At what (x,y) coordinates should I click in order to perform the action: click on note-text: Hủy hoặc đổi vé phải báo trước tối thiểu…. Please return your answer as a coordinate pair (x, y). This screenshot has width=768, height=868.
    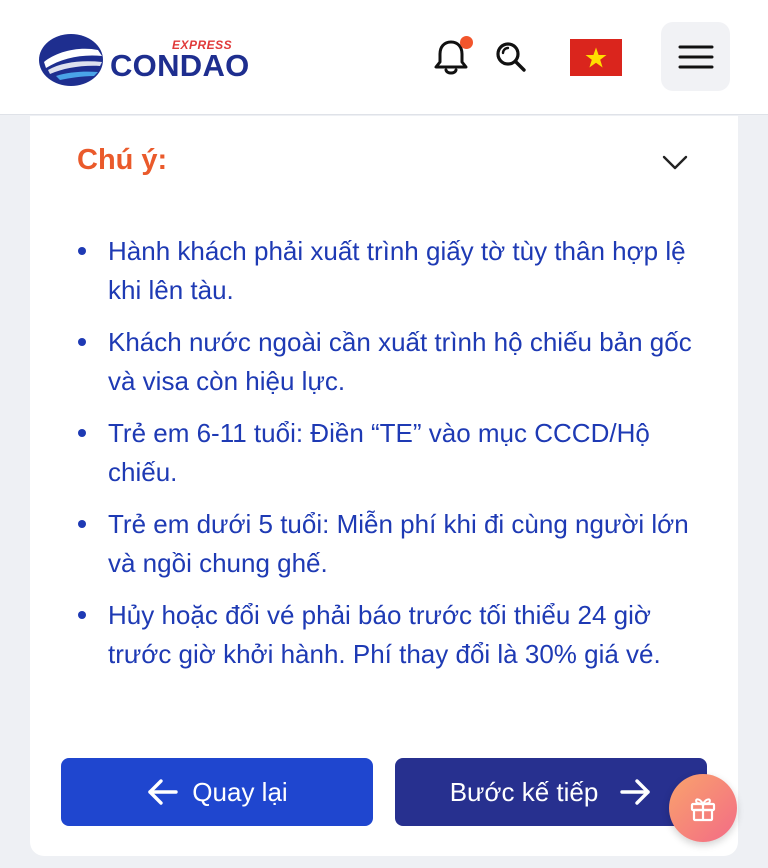
    Looking at the image, I should click on (384, 634).